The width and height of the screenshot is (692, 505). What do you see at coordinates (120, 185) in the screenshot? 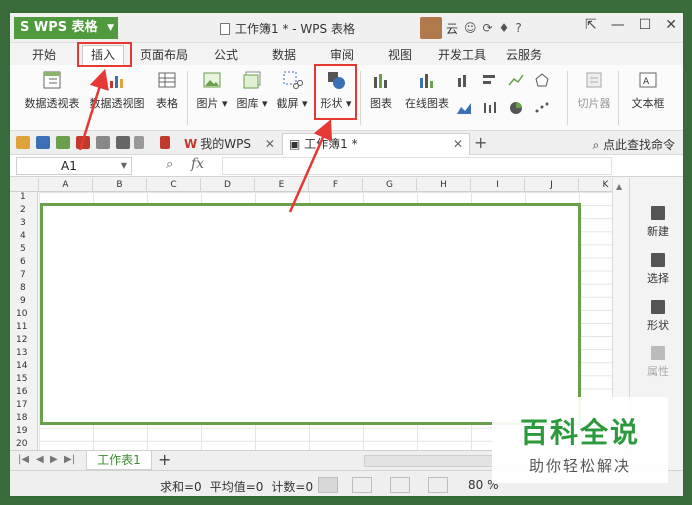
I see `column-header: B` at bounding box center [120, 185].